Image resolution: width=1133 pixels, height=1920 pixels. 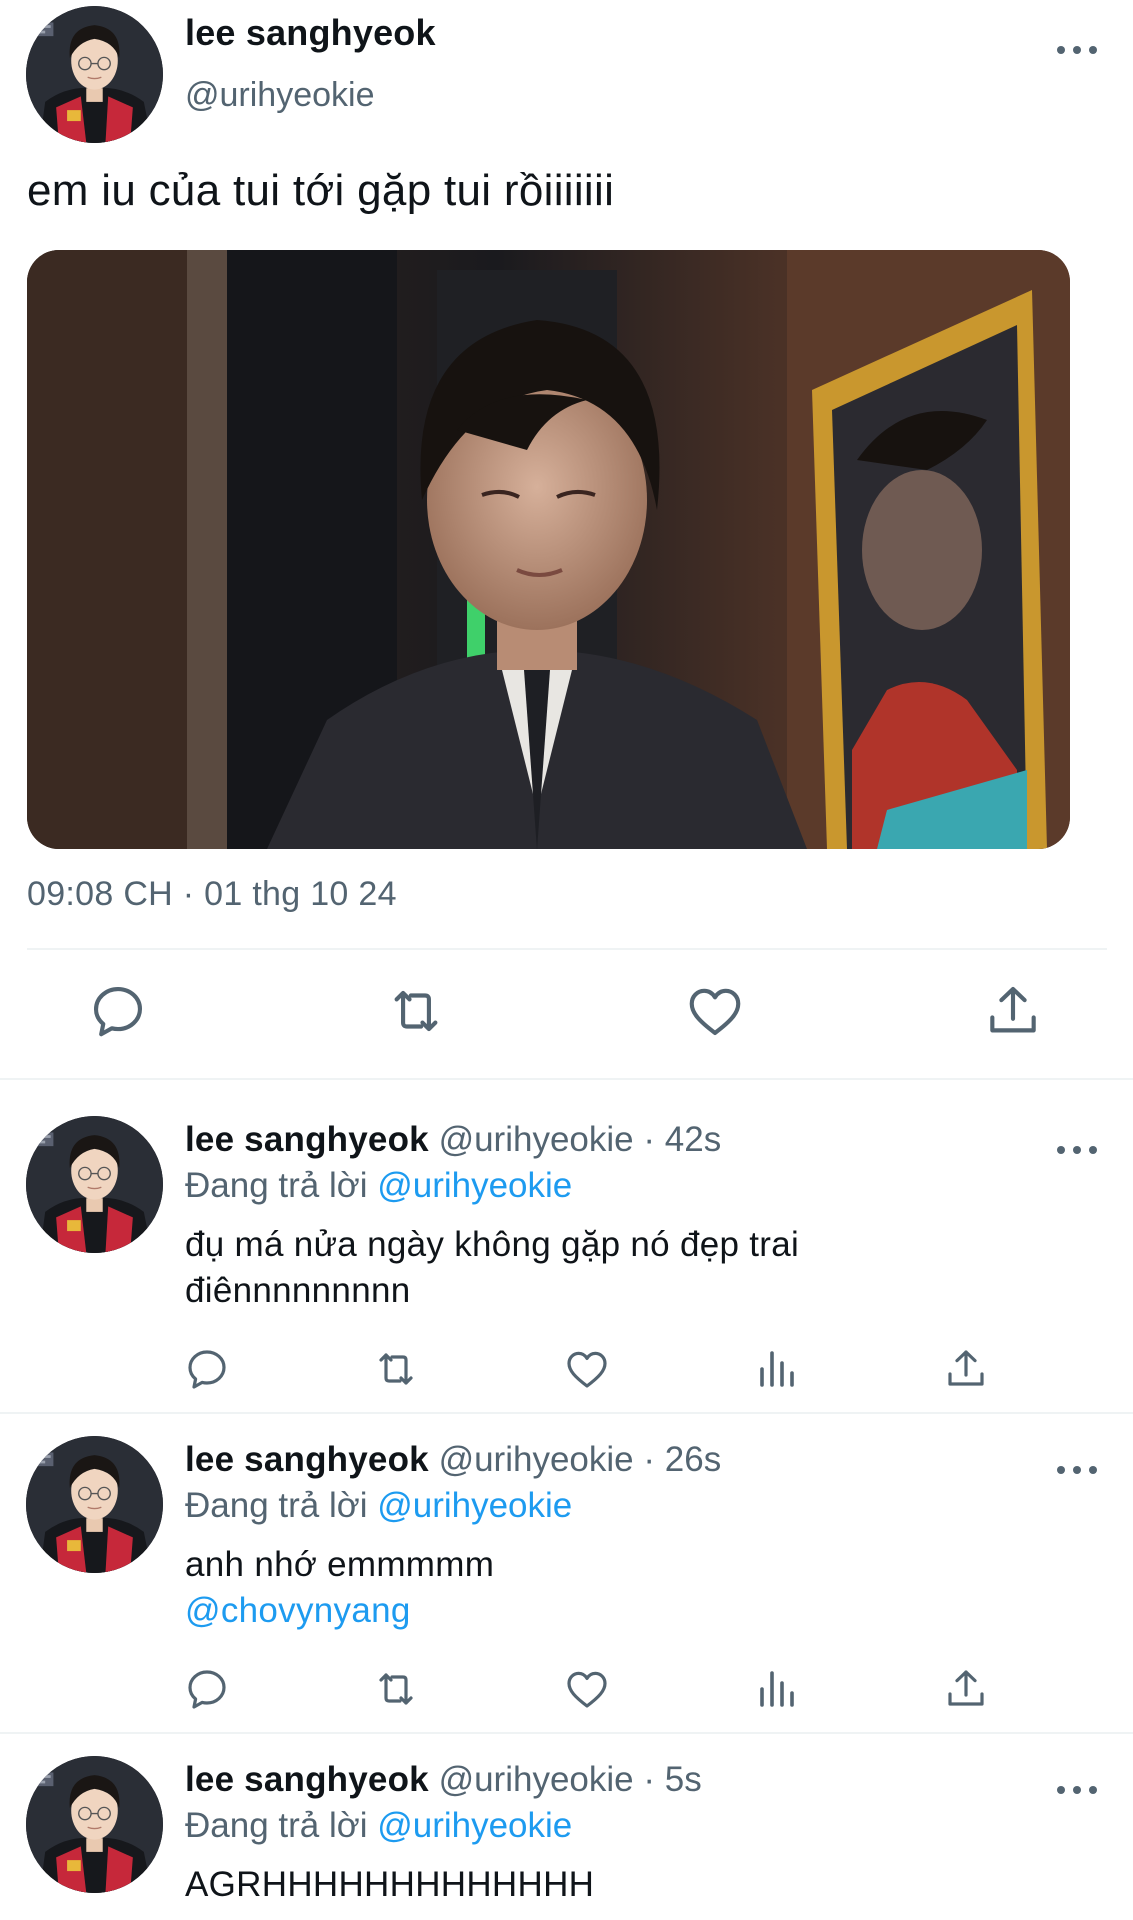 I want to click on divider, so click(x=567, y=949).